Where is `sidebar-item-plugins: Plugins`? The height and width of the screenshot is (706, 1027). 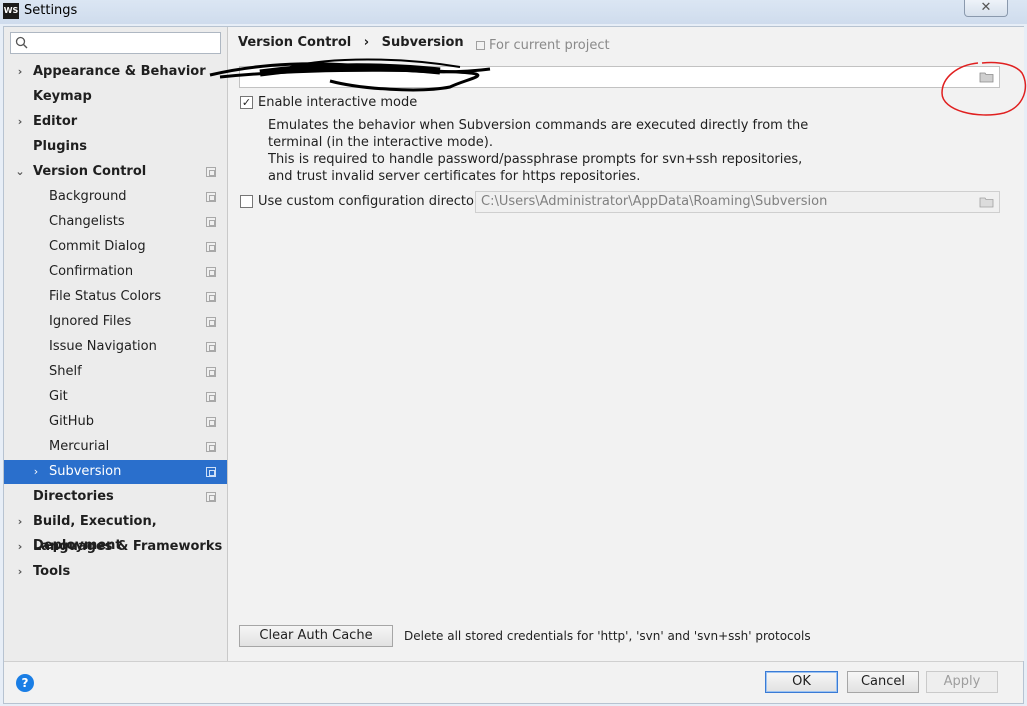 sidebar-item-plugins: Plugins is located at coordinates (115, 147).